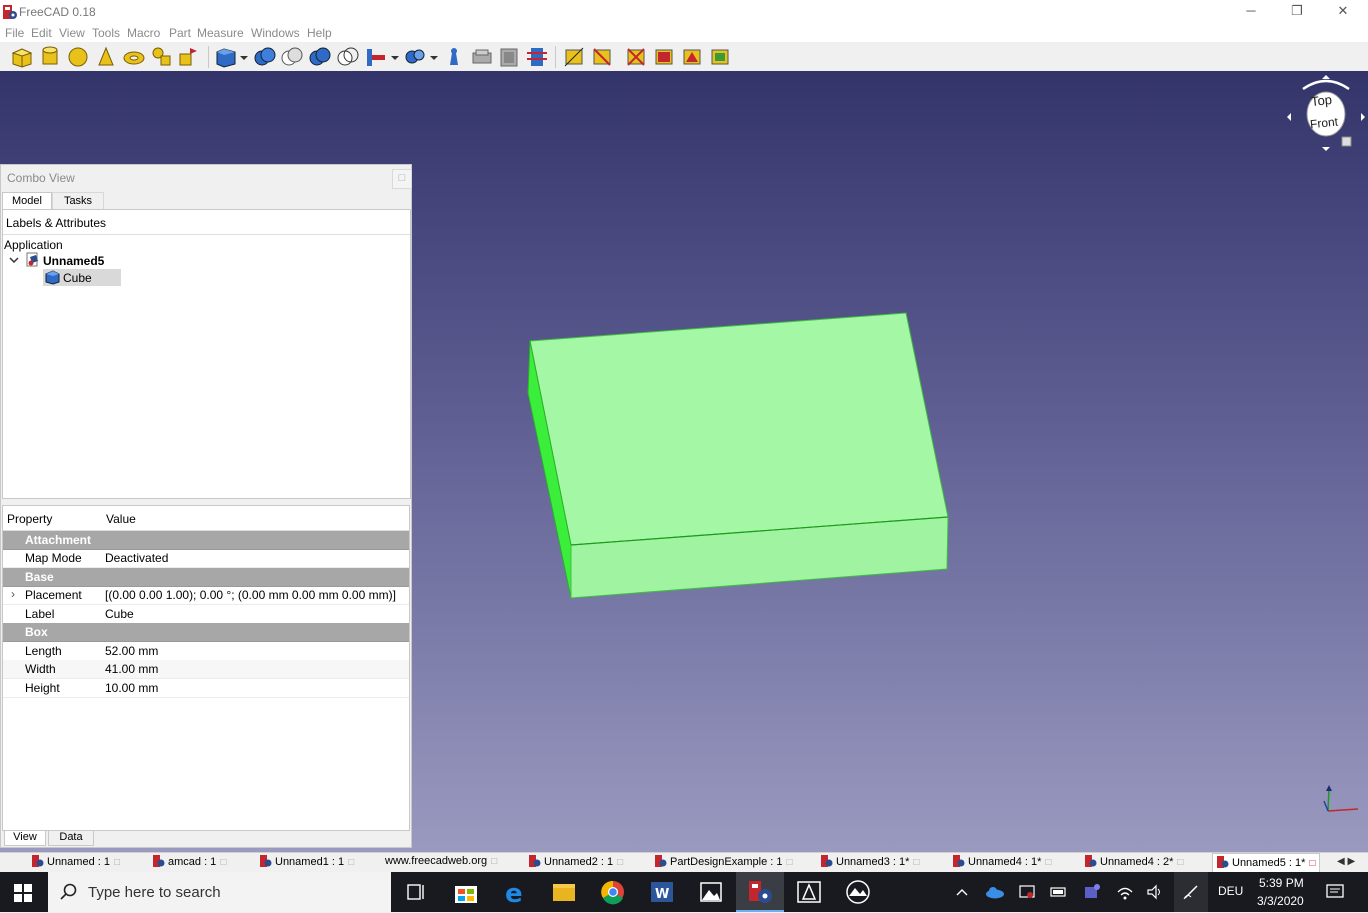 The image size is (1368, 913). What do you see at coordinates (576, 863) in the screenshot?
I see `doc-tab: Unnamed2 : 1 □` at bounding box center [576, 863].